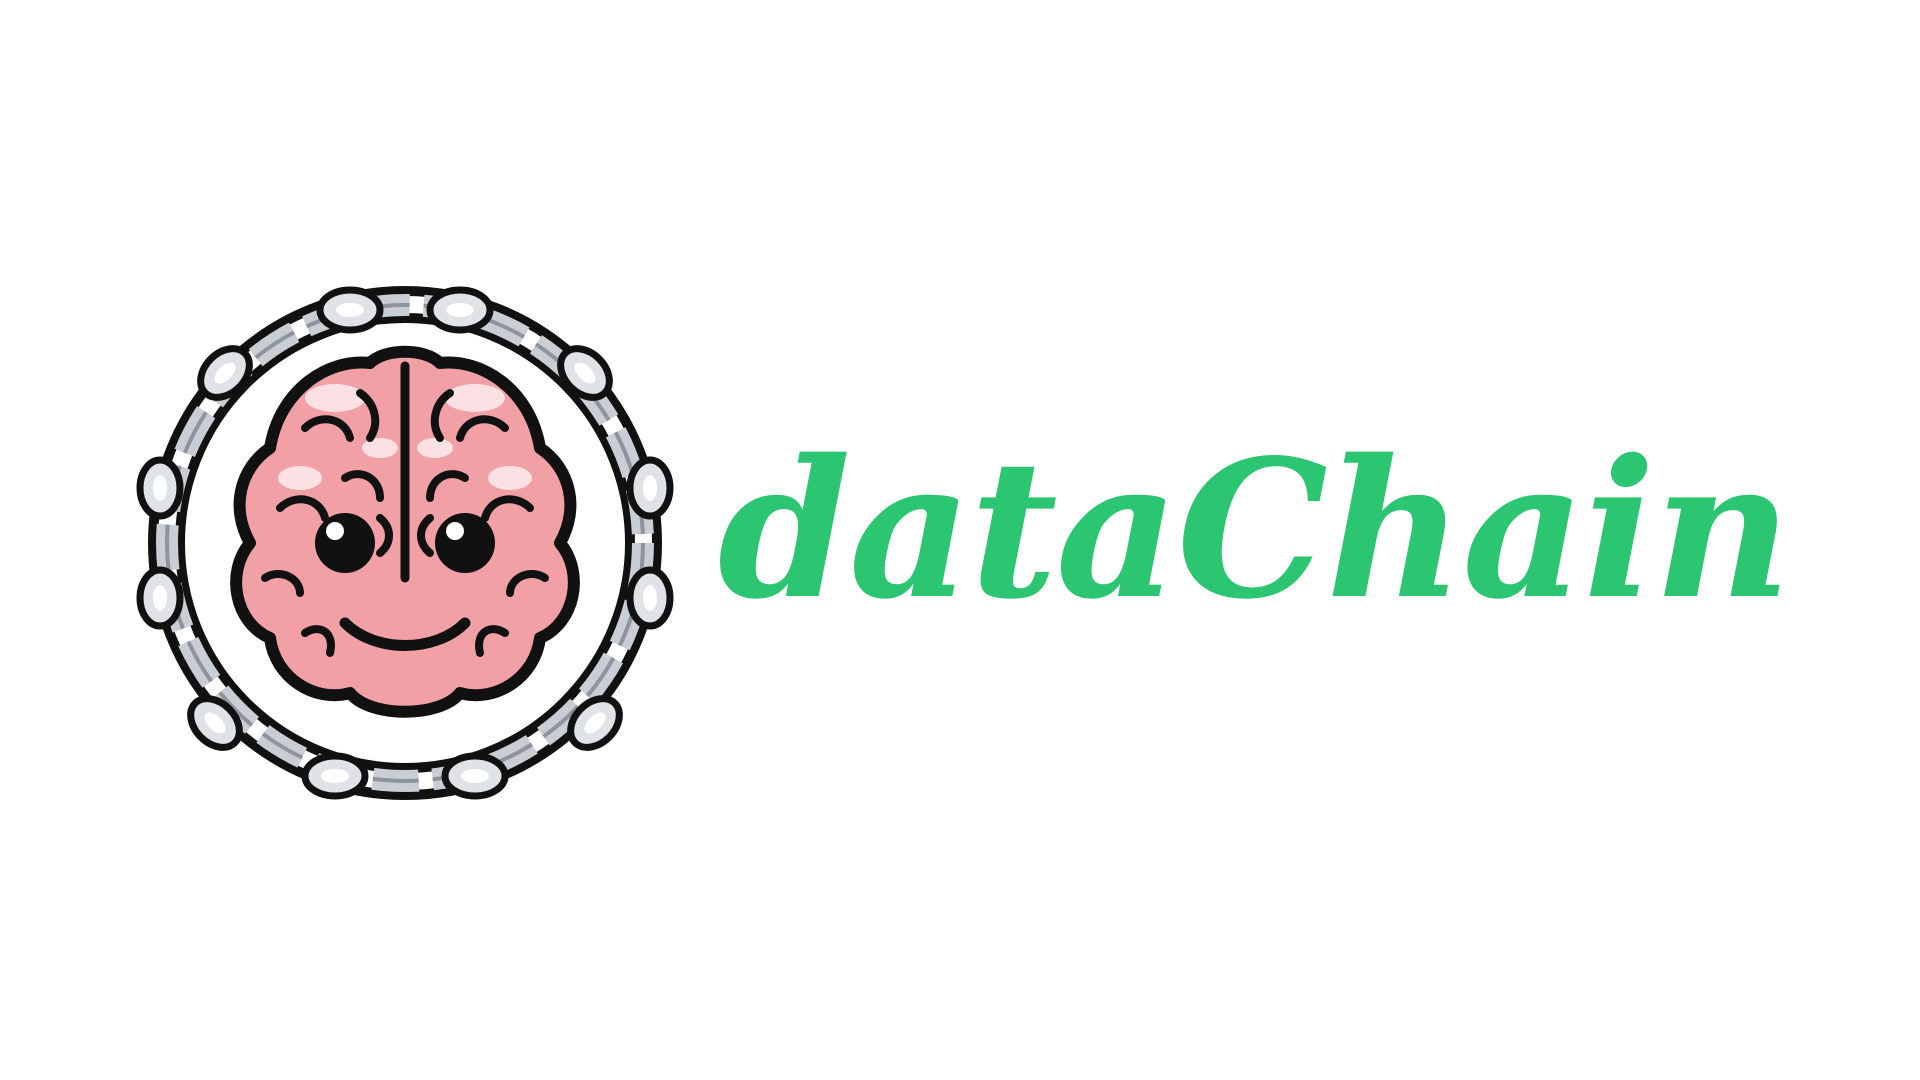 The image size is (1920, 1080). What do you see at coordinates (1255, 529) in the screenshot?
I see `brand-wordmark: dataChain` at bounding box center [1255, 529].